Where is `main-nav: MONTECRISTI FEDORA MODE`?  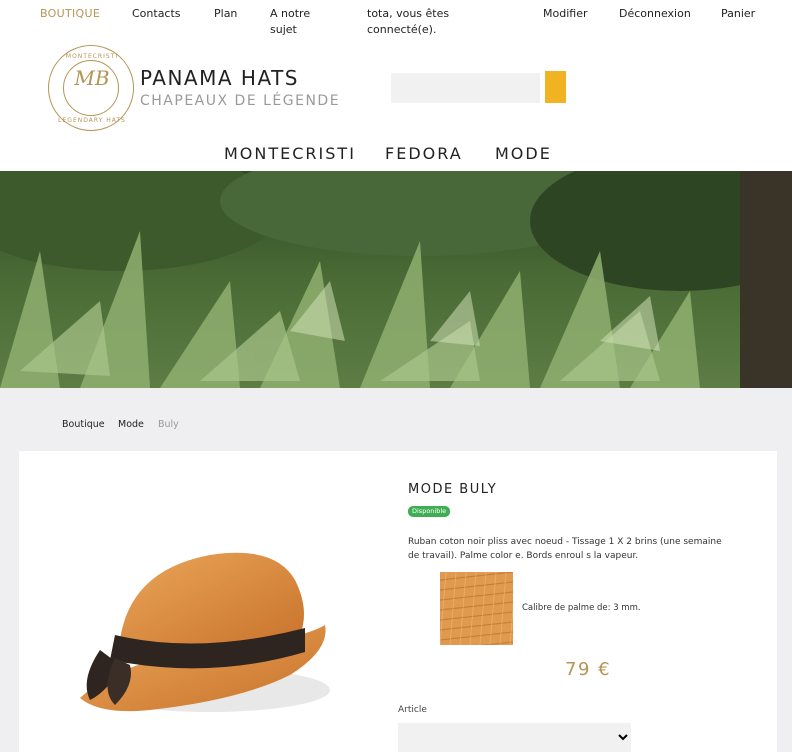 main-nav: MONTECRISTI FEDORA MODE is located at coordinates (396, 155).